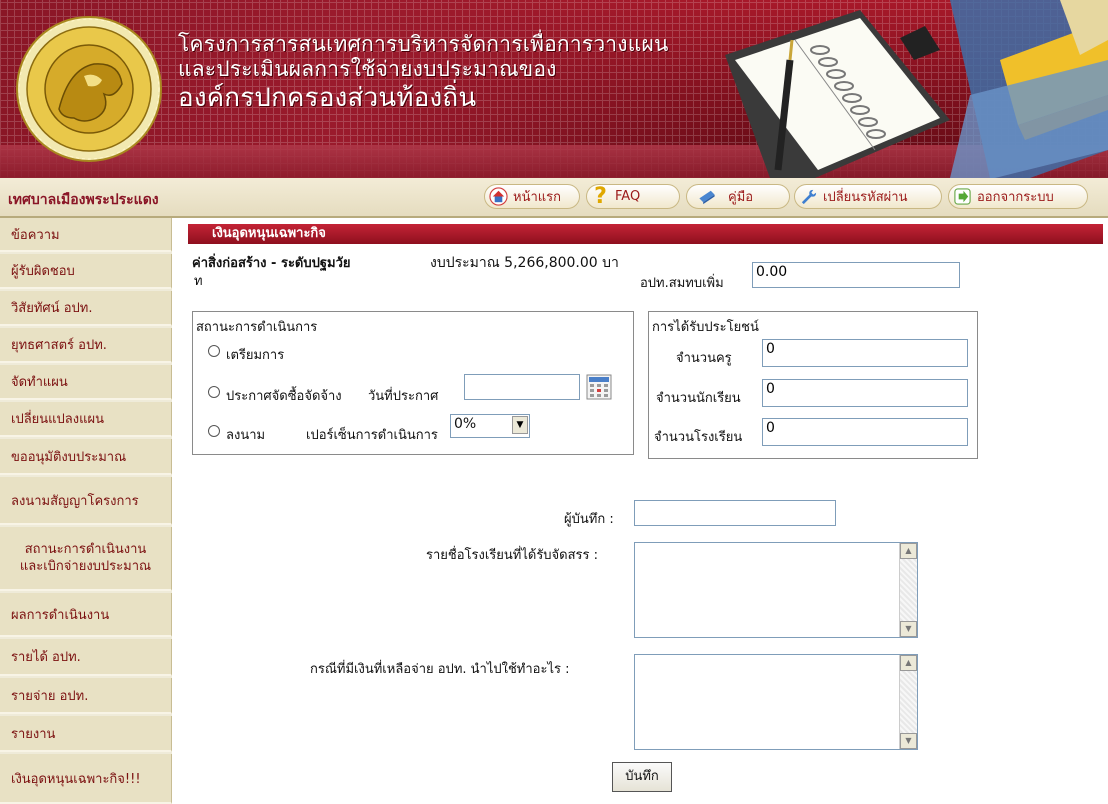 This screenshot has width=1108, height=804. I want to click on status-legend: สถานะการดำเนินการ, so click(257, 327).